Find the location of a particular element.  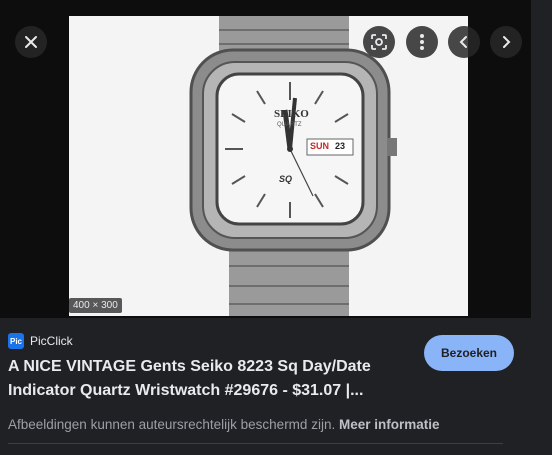

next-image-button is located at coordinates (506, 42).